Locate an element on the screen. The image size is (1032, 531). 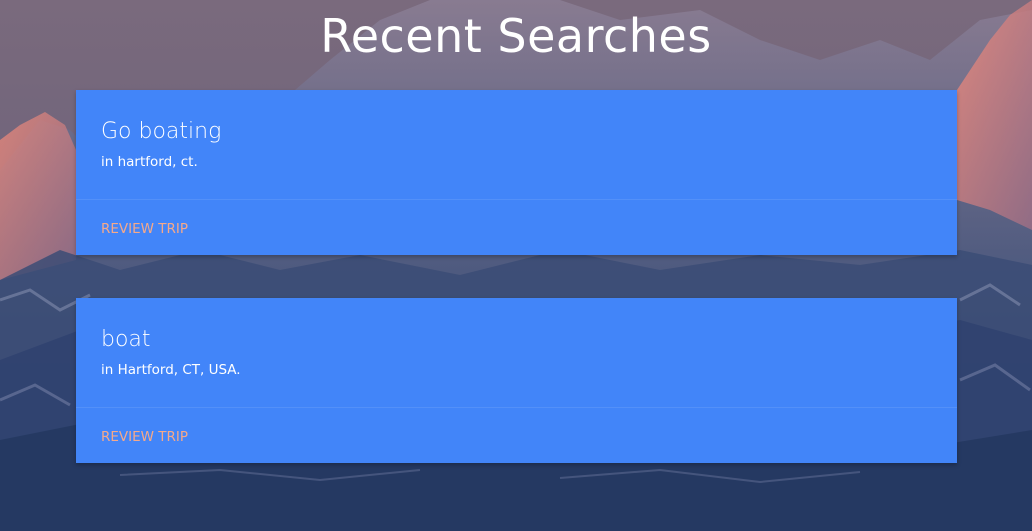
page-title: Recent Searches is located at coordinates (516, 36).